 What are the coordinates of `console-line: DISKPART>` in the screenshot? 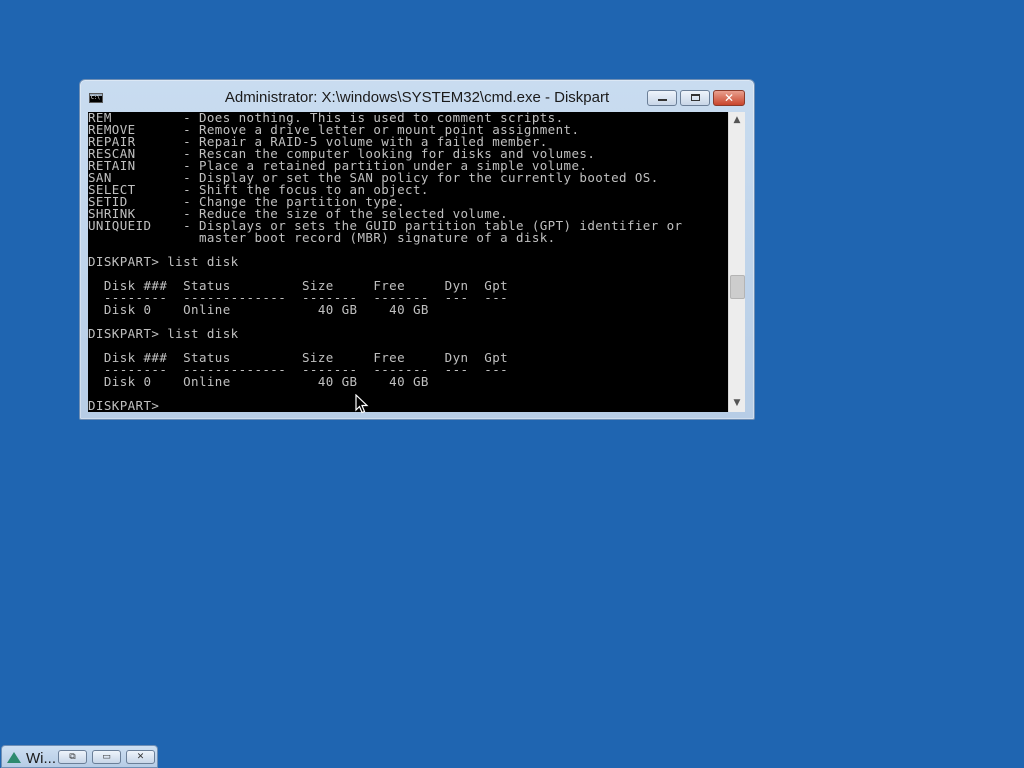 It's located at (128, 405).